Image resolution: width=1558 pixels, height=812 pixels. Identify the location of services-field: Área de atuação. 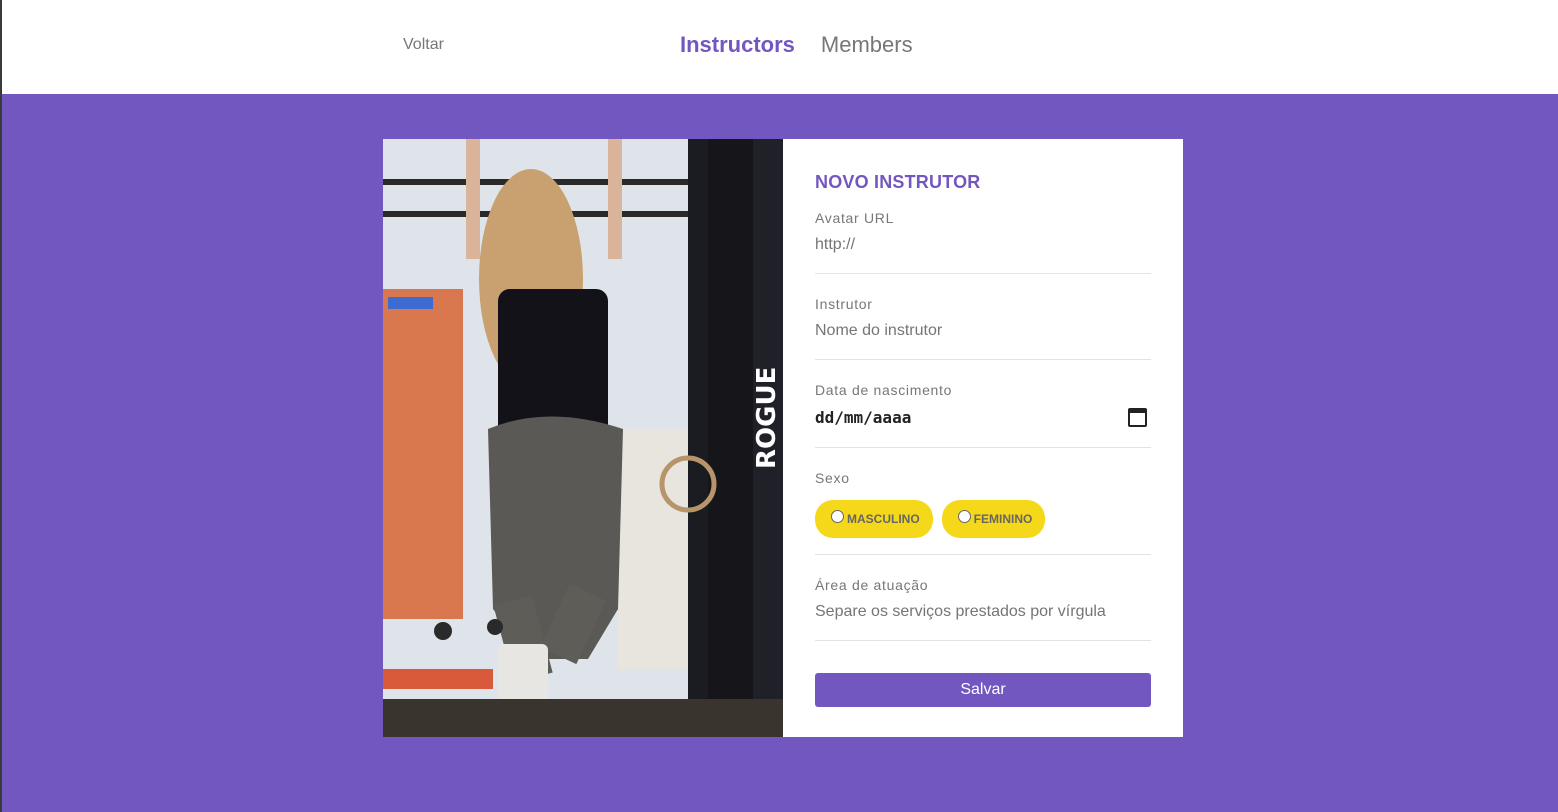
(983, 609).